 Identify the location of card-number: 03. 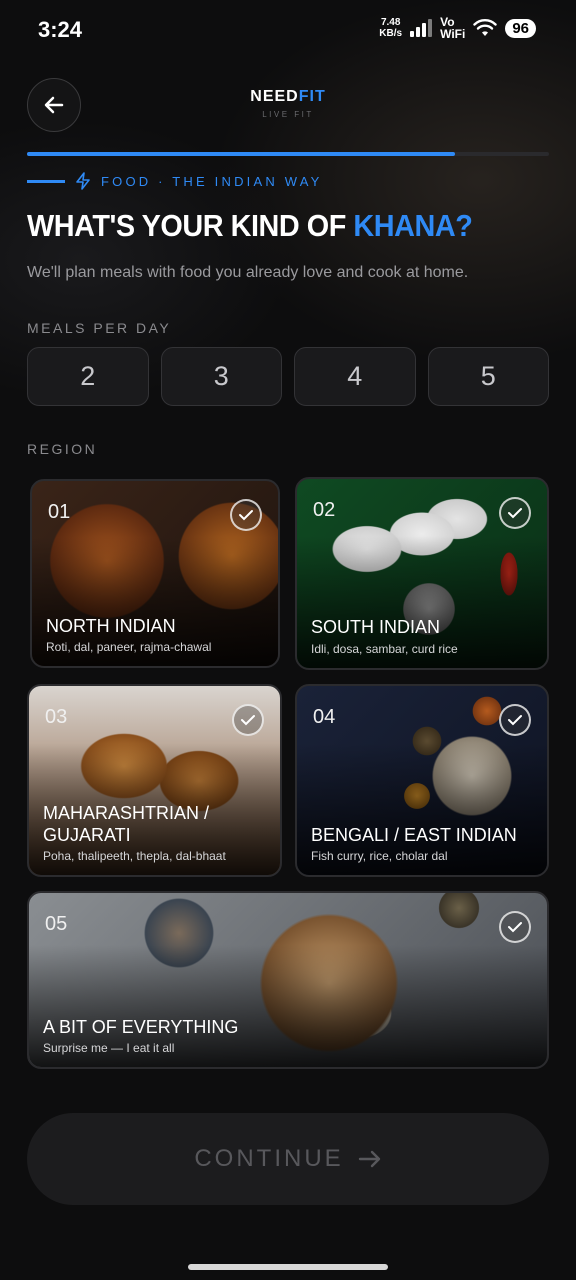
(56, 717).